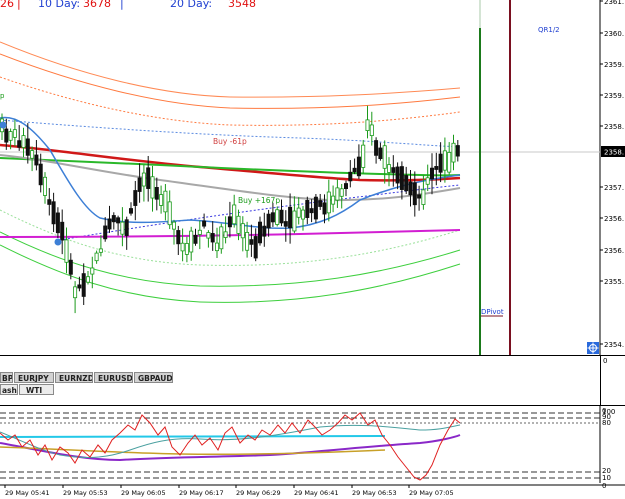 This screenshot has width=625, height=499. What do you see at coordinates (614, 282) in the screenshot?
I see `price-axis-label: 2355.` at bounding box center [614, 282].